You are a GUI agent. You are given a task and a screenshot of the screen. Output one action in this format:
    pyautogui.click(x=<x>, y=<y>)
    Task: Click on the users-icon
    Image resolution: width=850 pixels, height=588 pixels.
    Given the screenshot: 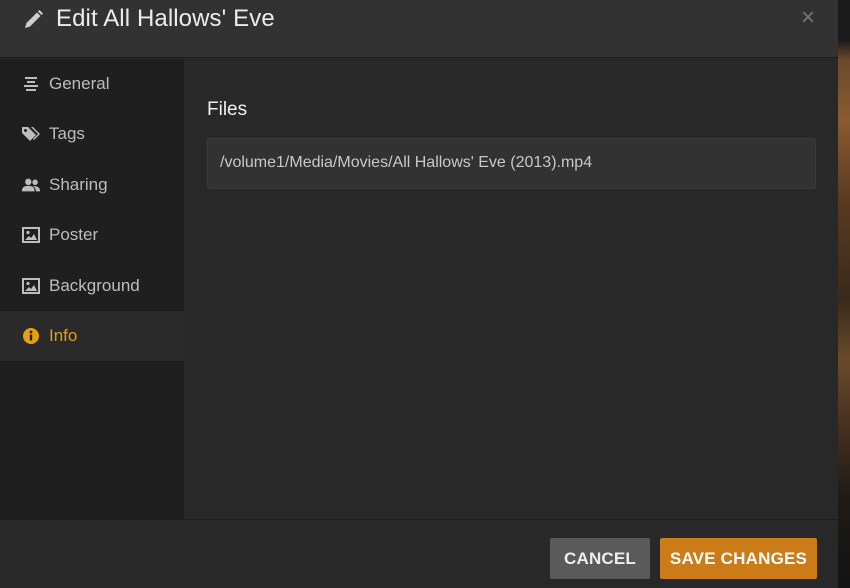 What is the action you would take?
    pyautogui.click(x=31, y=185)
    